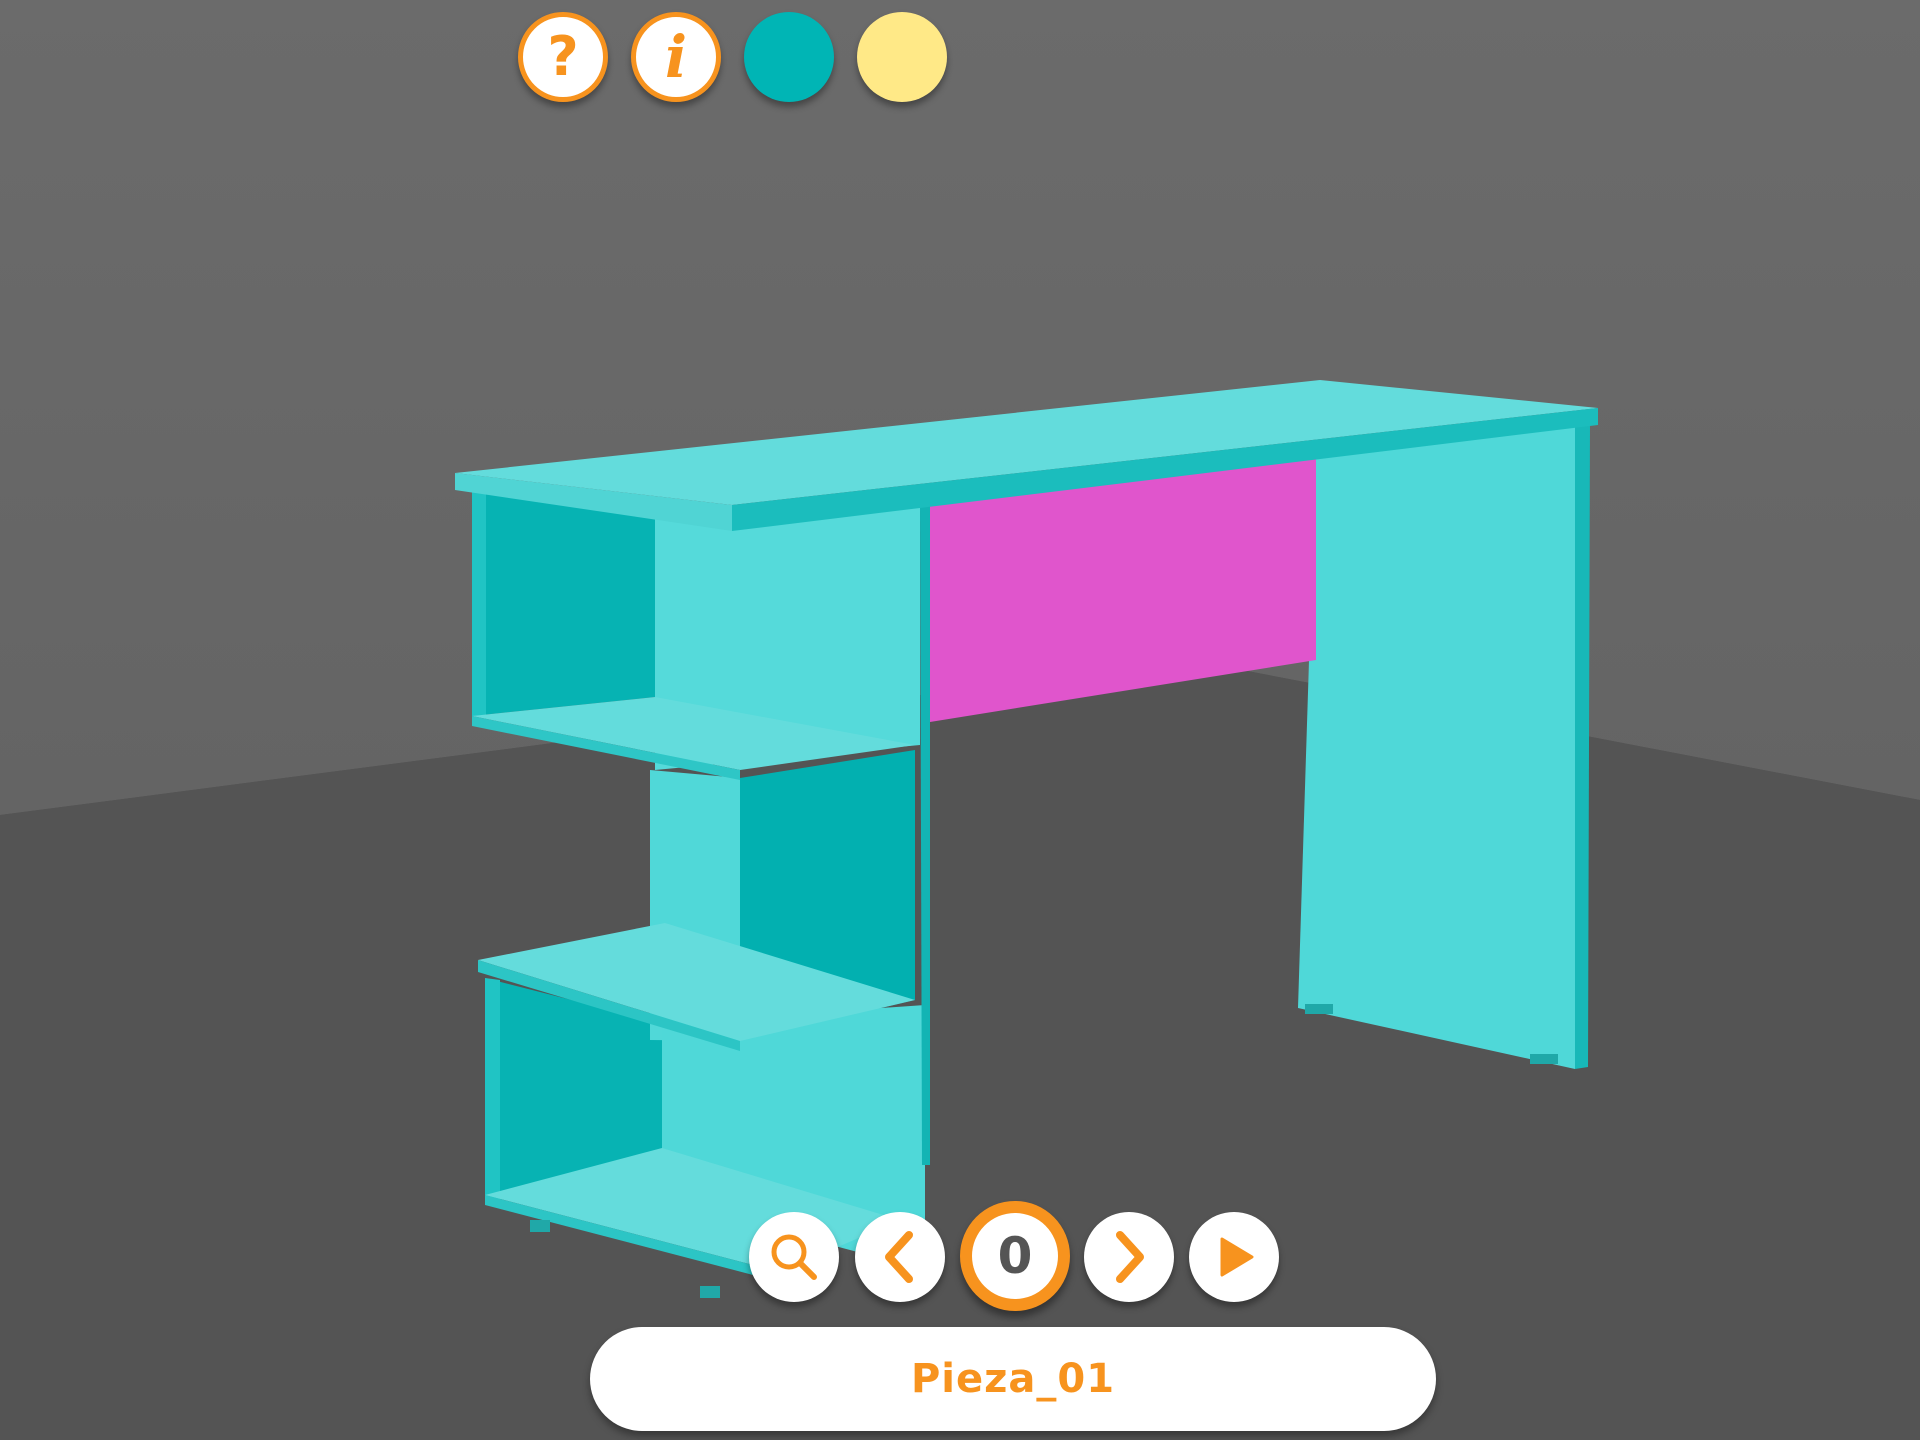  I want to click on step-counter: 0, so click(1015, 1256).